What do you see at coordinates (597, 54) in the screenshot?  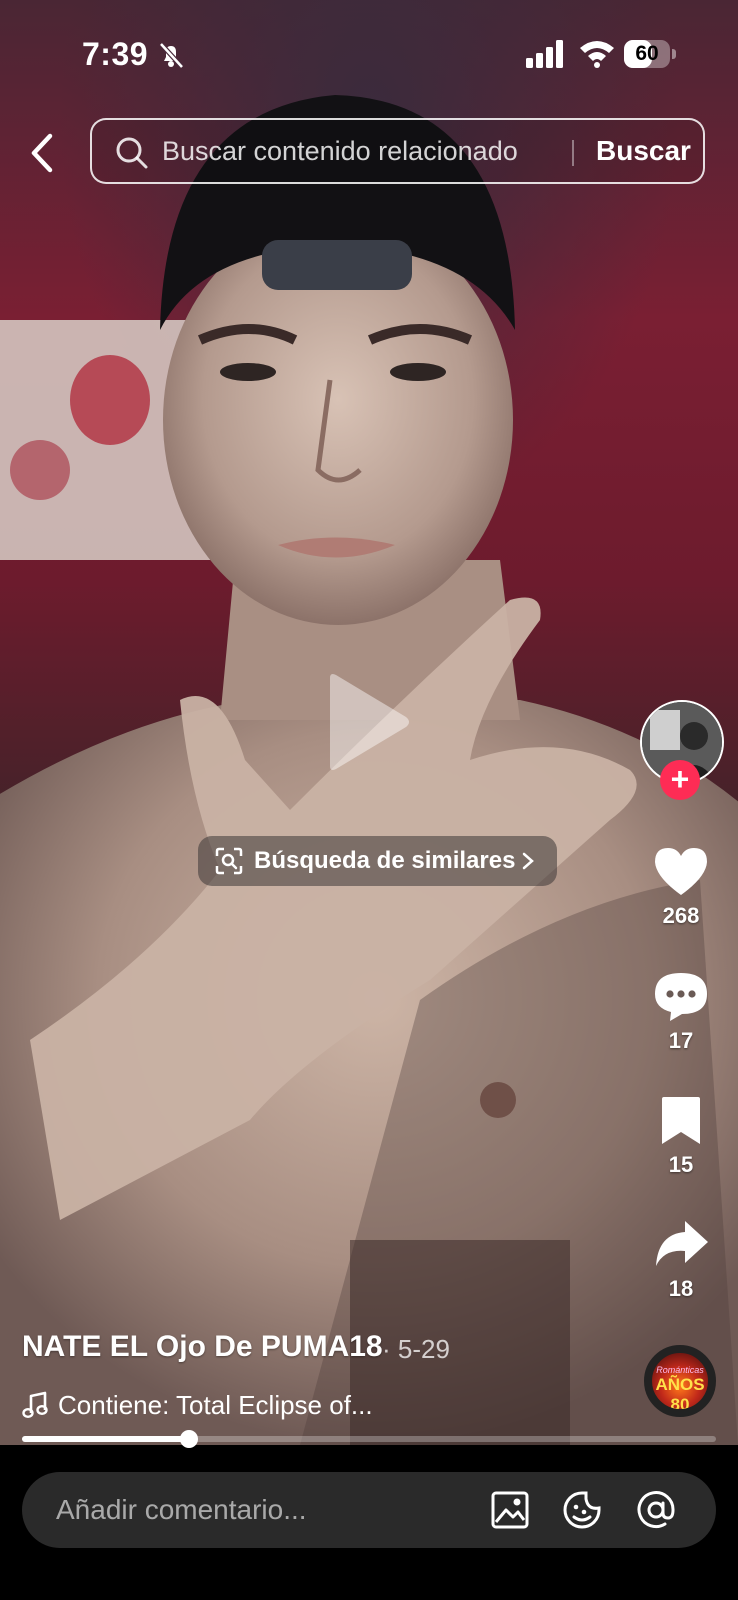 I see `wifi-icon` at bounding box center [597, 54].